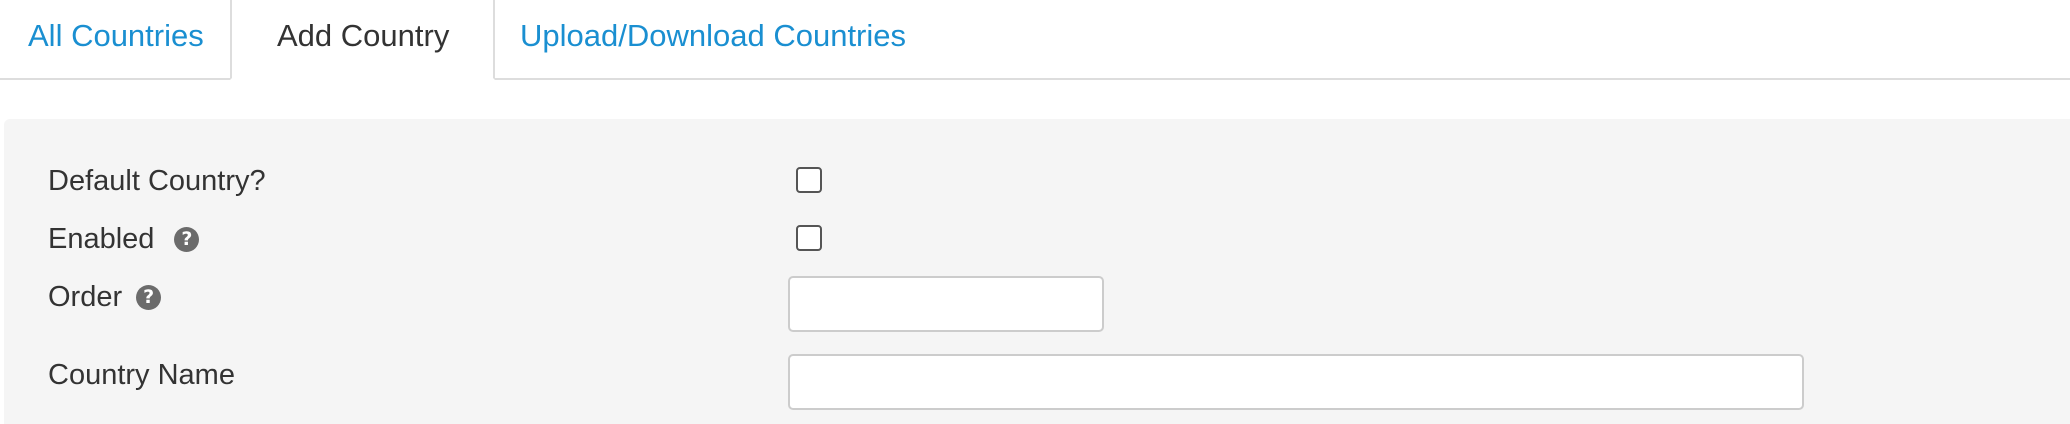 The width and height of the screenshot is (2070, 424). What do you see at coordinates (809, 180) in the screenshot?
I see `default-country-checkbox` at bounding box center [809, 180].